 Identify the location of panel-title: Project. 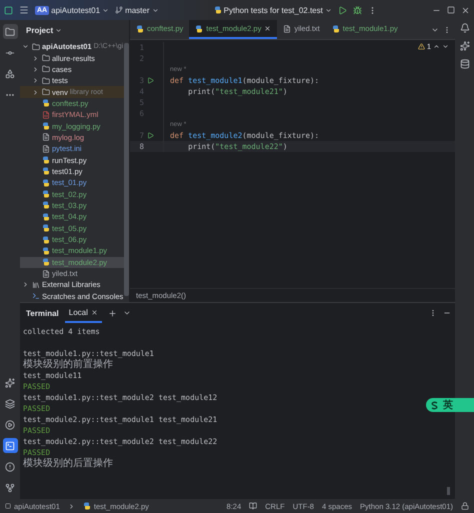
(40, 30).